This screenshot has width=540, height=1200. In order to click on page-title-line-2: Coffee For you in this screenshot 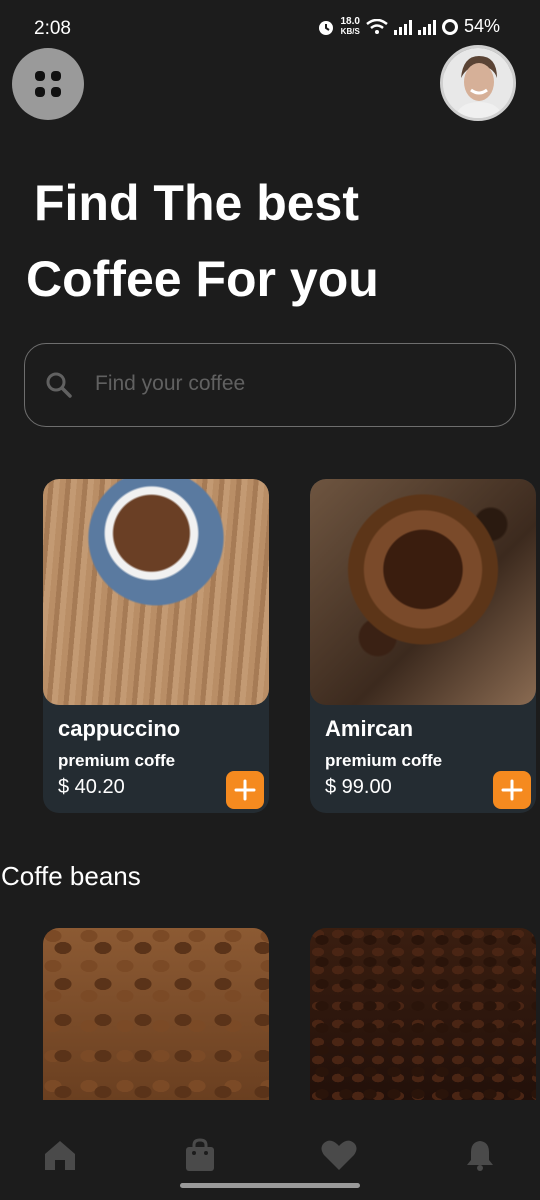, I will do `click(202, 279)`.